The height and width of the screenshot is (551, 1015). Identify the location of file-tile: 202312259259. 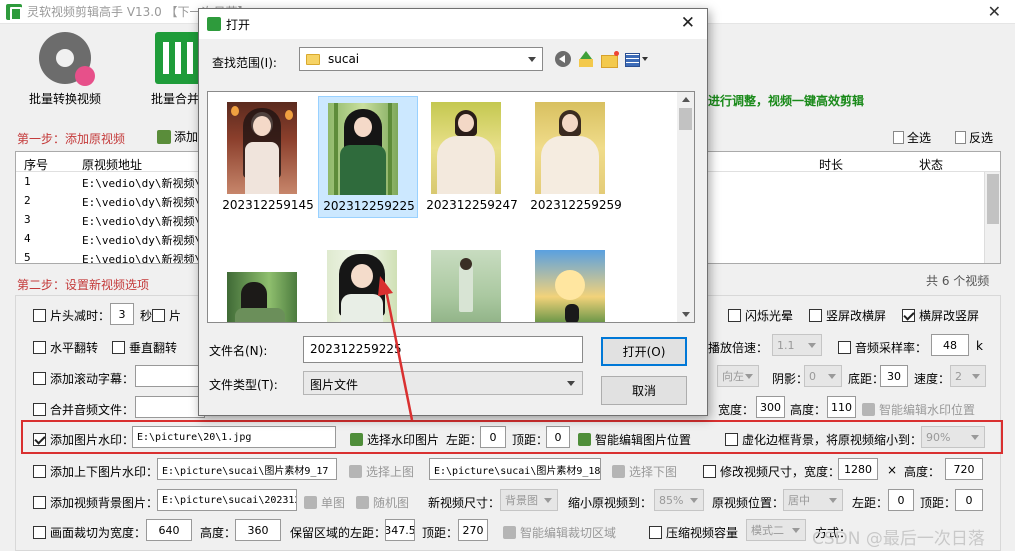
(576, 157).